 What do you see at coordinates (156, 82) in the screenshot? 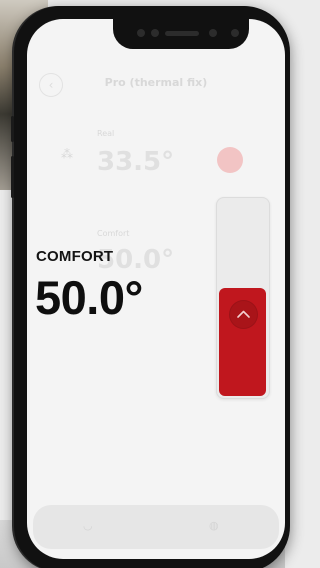
I see `page-title: Pro (thermal fix)` at bounding box center [156, 82].